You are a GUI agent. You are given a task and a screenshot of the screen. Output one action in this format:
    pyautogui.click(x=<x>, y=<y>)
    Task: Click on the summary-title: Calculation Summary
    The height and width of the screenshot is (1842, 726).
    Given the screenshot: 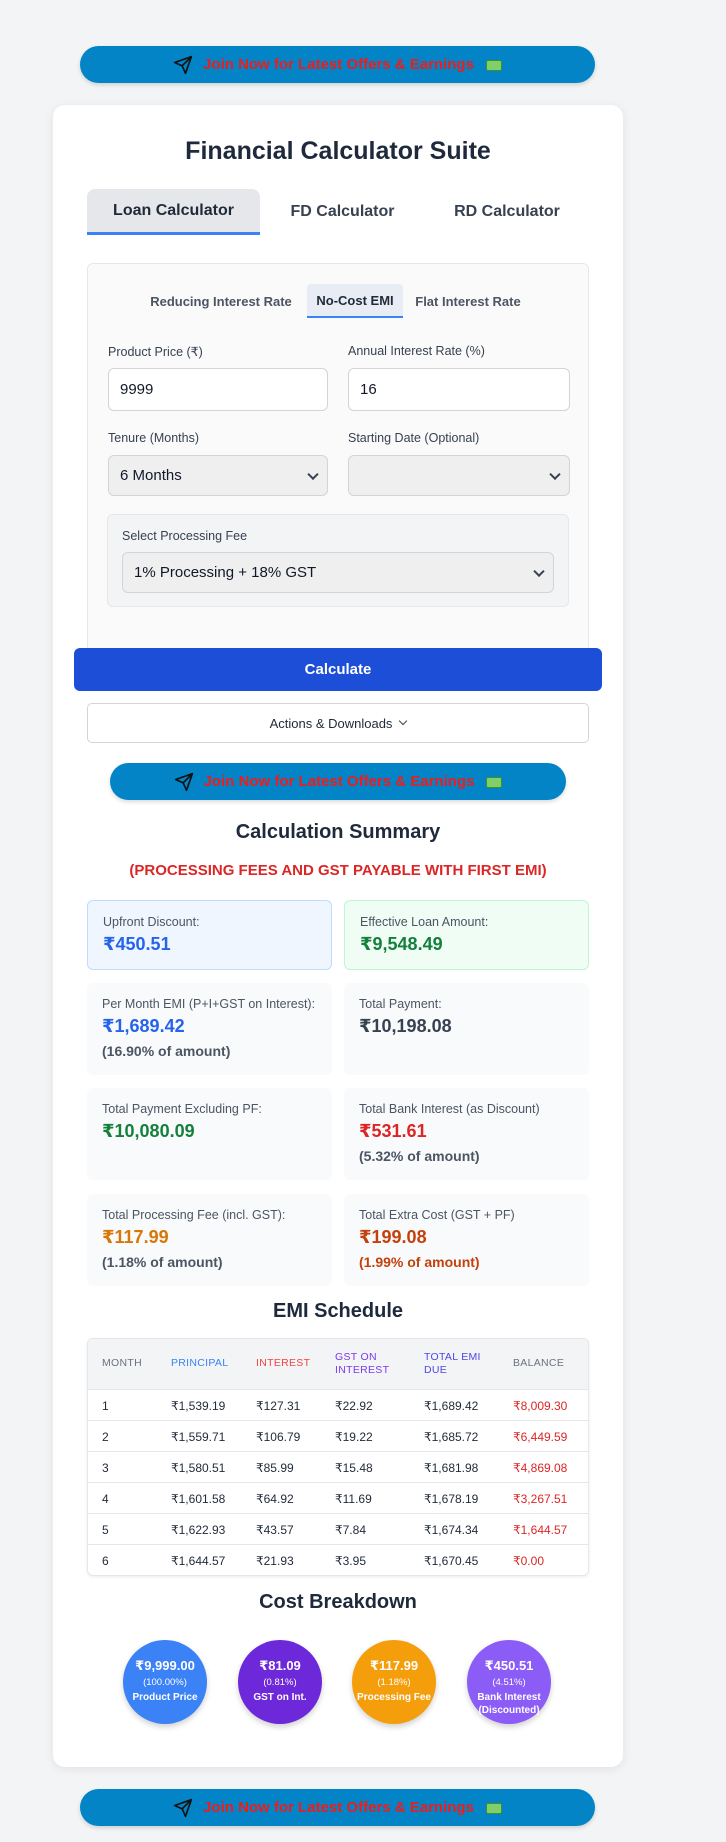 What is the action you would take?
    pyautogui.click(x=338, y=832)
    